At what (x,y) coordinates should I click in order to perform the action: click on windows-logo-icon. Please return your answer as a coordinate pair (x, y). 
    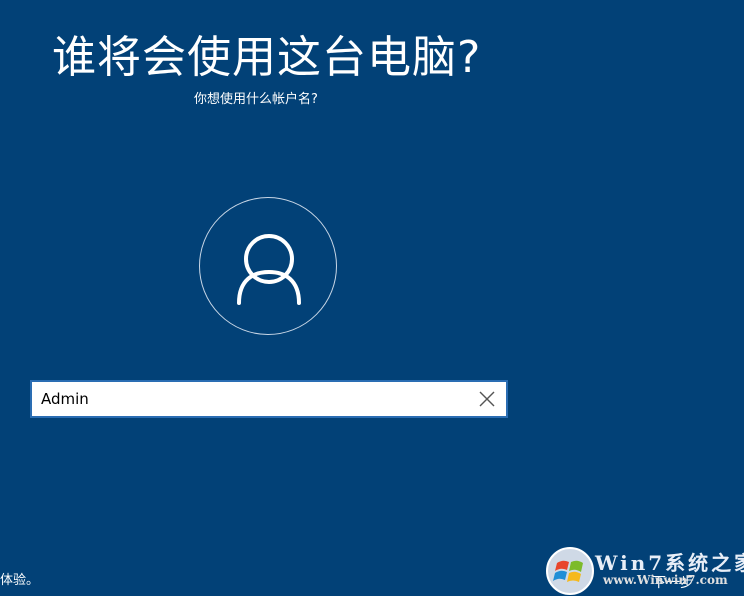
    Looking at the image, I should click on (570, 571).